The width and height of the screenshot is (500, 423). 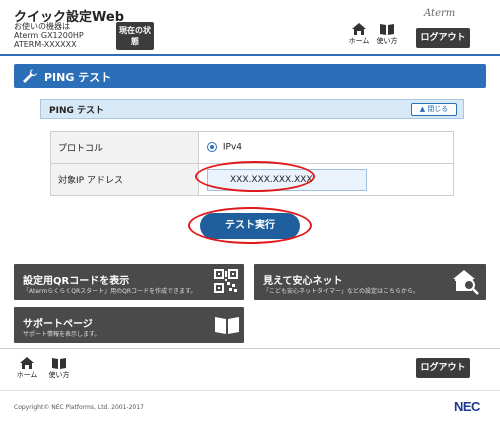 I want to click on support-page-tile: サポートページ サポート情報を表示します。, so click(x=129, y=325).